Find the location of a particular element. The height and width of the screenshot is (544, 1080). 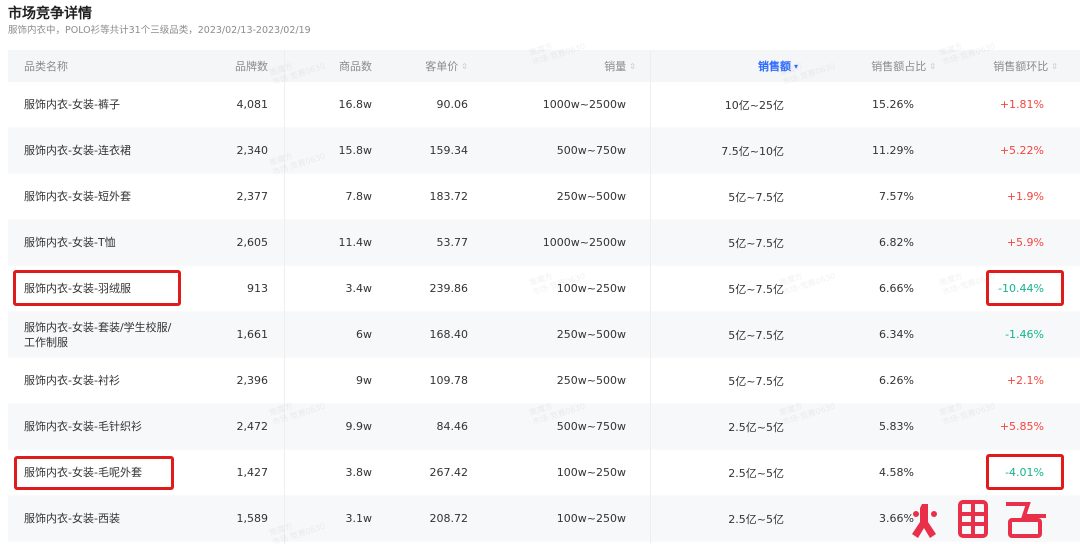

brand-count: 913 is located at coordinates (257, 288).